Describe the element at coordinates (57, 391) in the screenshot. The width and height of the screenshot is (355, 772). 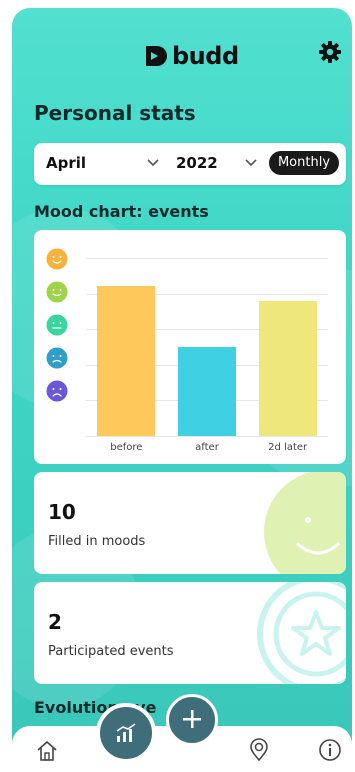
I see `very-sad-face-icon` at that location.